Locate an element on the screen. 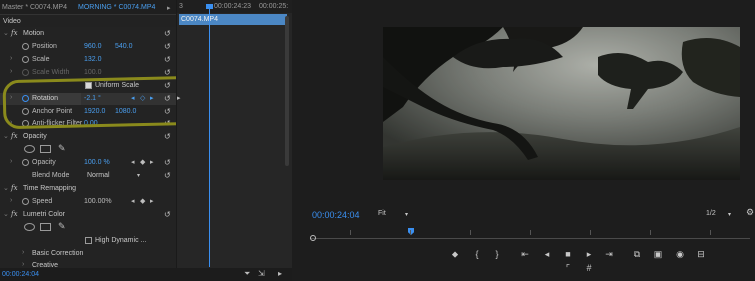 The width and height of the screenshot is (755, 281). wrench-icon: ⚙ is located at coordinates (750, 212).